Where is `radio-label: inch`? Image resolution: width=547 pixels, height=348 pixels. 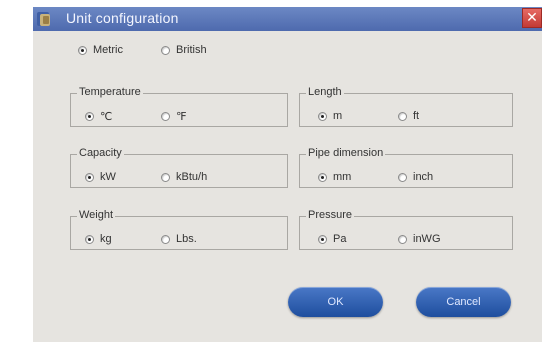
radio-label: inch is located at coordinates (423, 177).